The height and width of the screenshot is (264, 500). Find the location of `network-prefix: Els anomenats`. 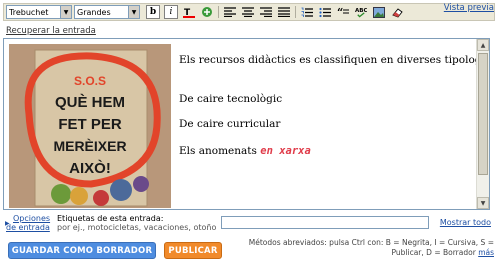

network-prefix: Els anomenats is located at coordinates (218, 151).